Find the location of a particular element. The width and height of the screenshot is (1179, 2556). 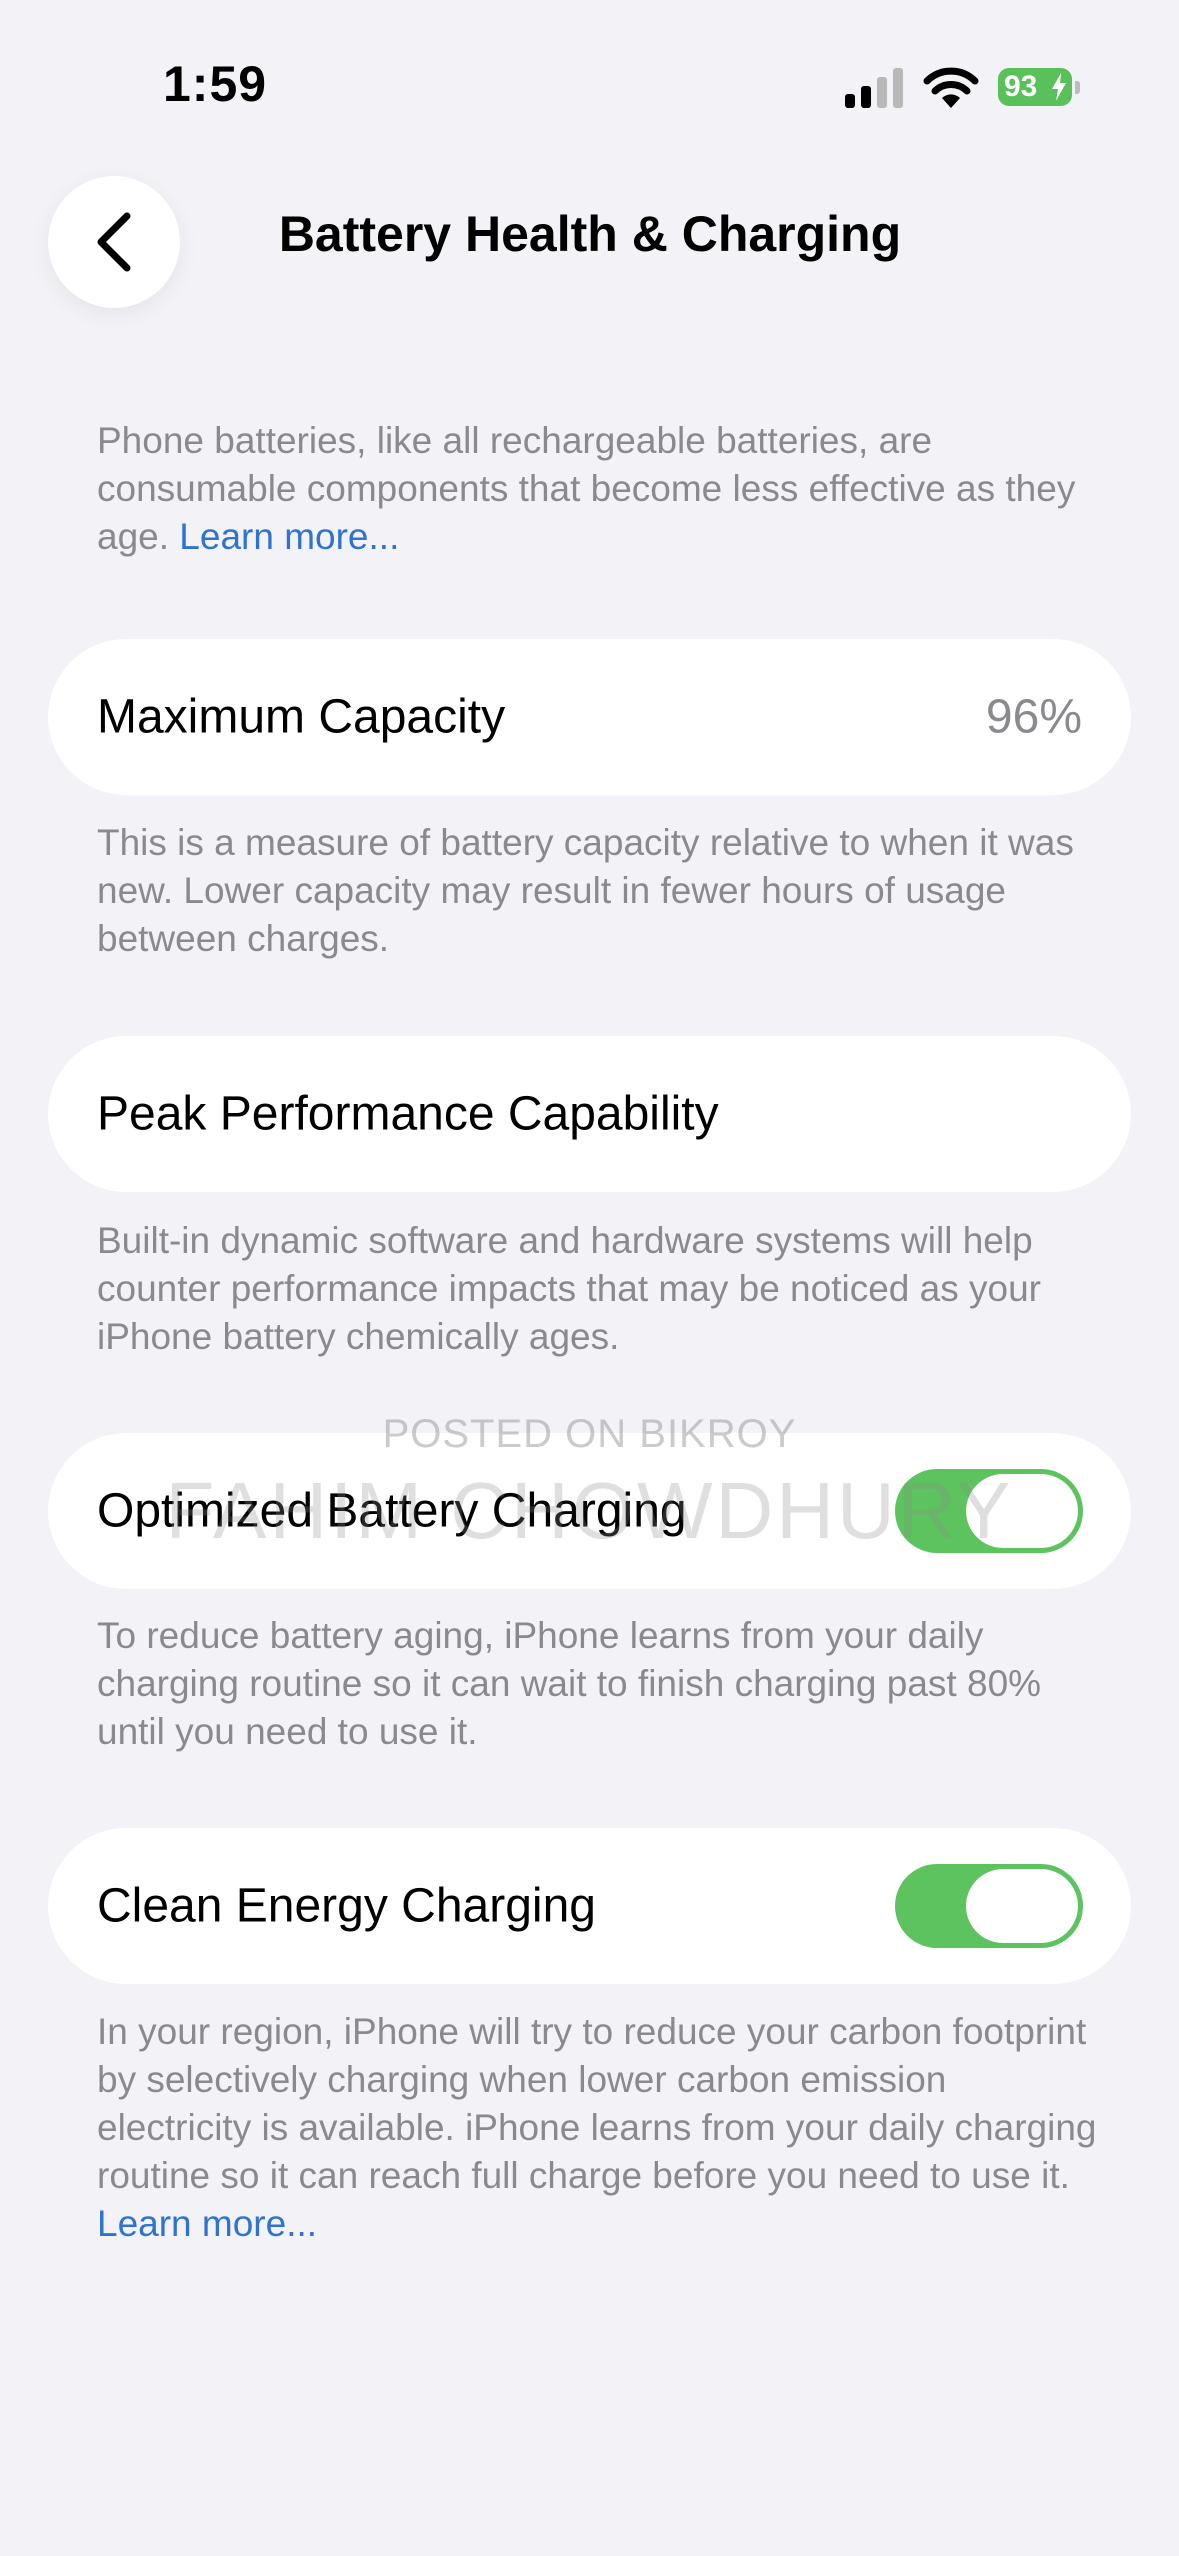

page-title: Battery Health & Charging is located at coordinates (590, 234).